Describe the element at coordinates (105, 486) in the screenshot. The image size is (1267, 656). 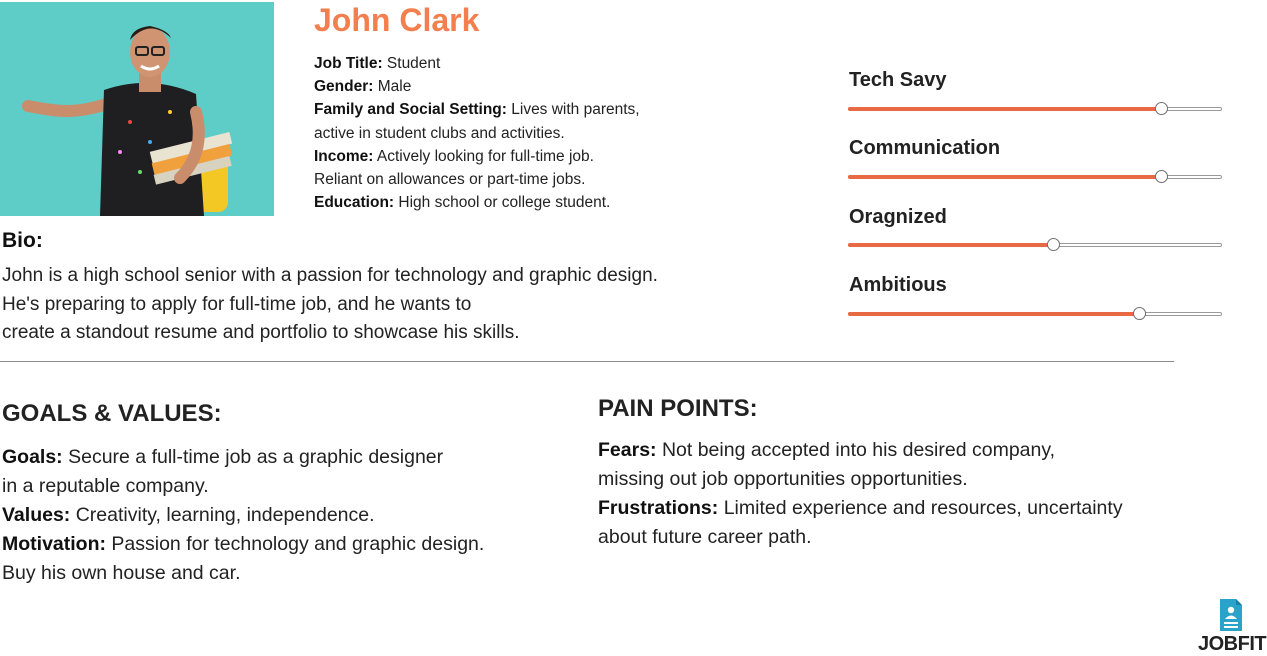
I see `goal-value-line: in a reputable company.` at that location.